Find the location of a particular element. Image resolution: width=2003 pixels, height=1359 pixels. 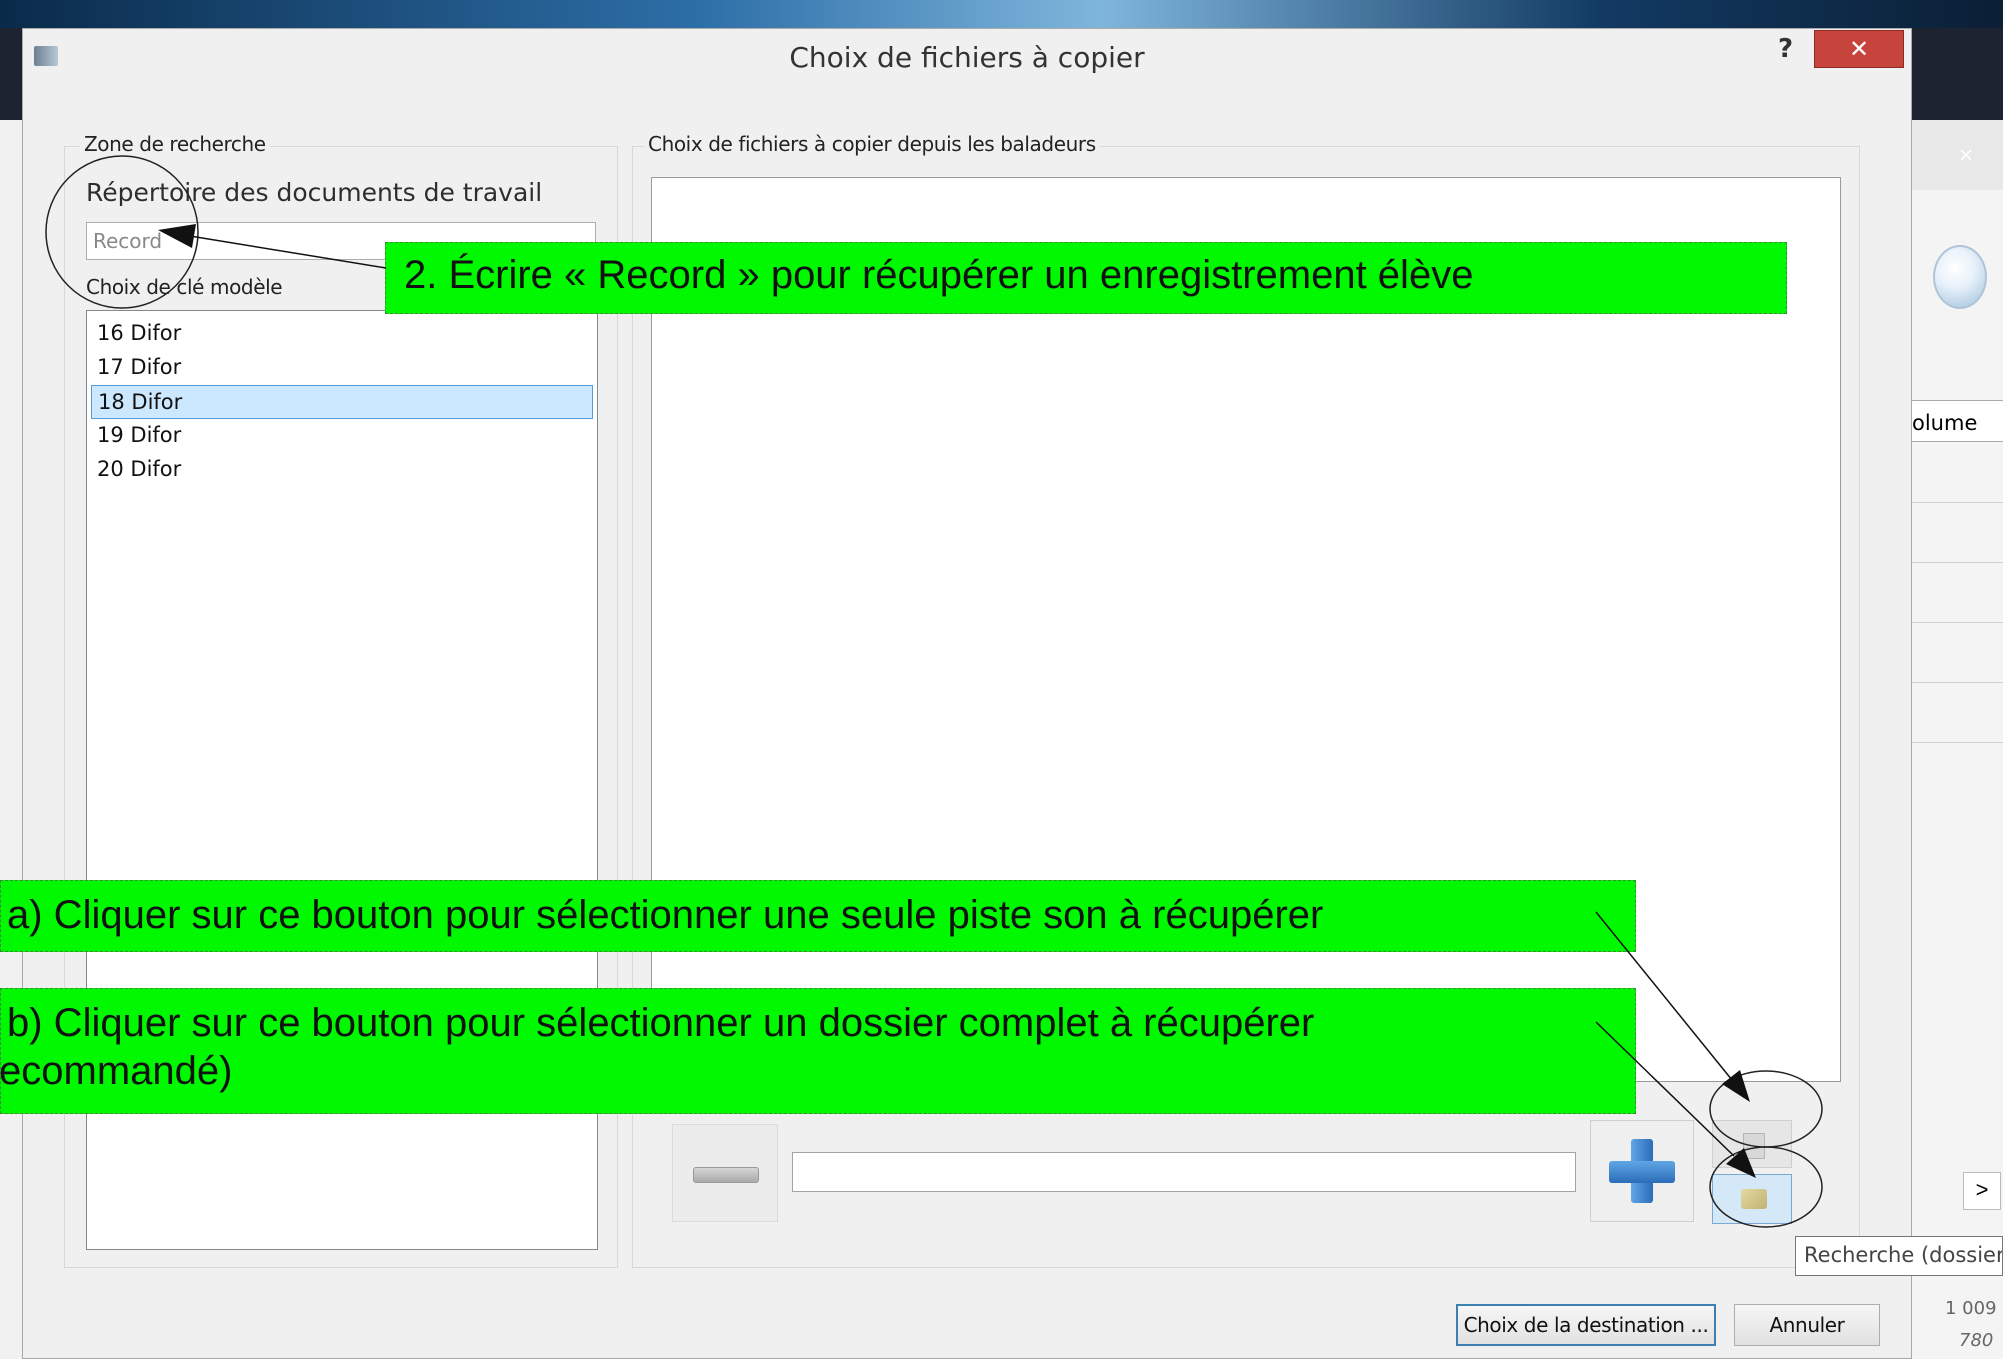

working-dir-label: Répertoire des documents de travail is located at coordinates (314, 192).